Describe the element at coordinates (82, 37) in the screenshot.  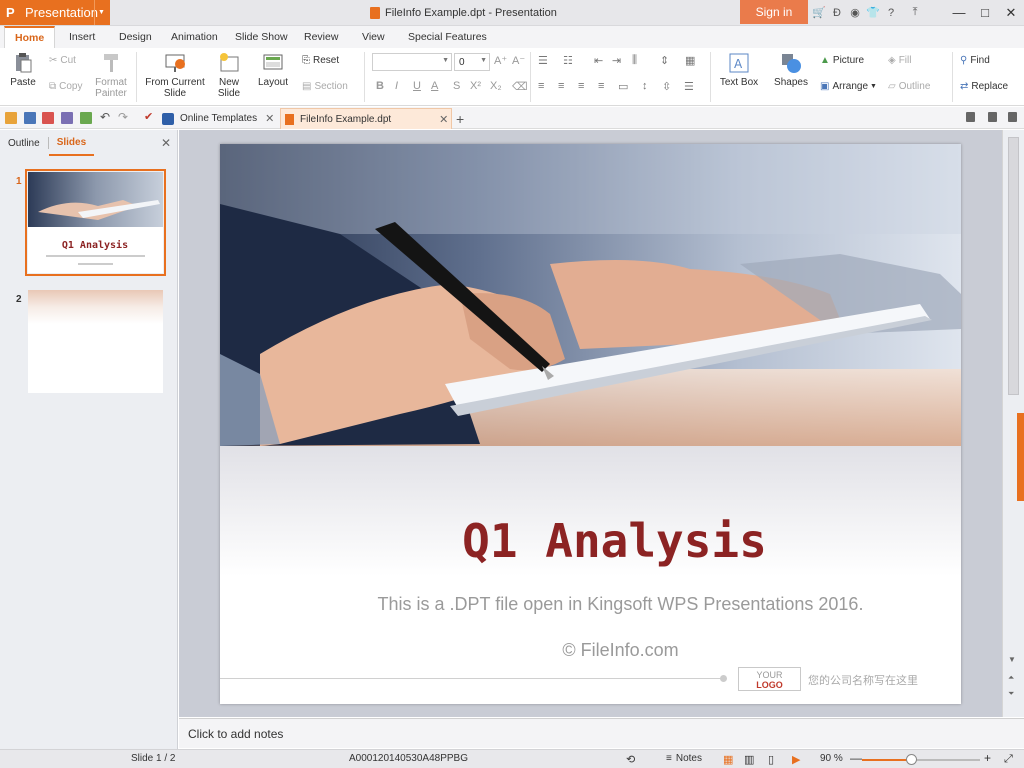
I see `tab-insert: Insert` at that location.